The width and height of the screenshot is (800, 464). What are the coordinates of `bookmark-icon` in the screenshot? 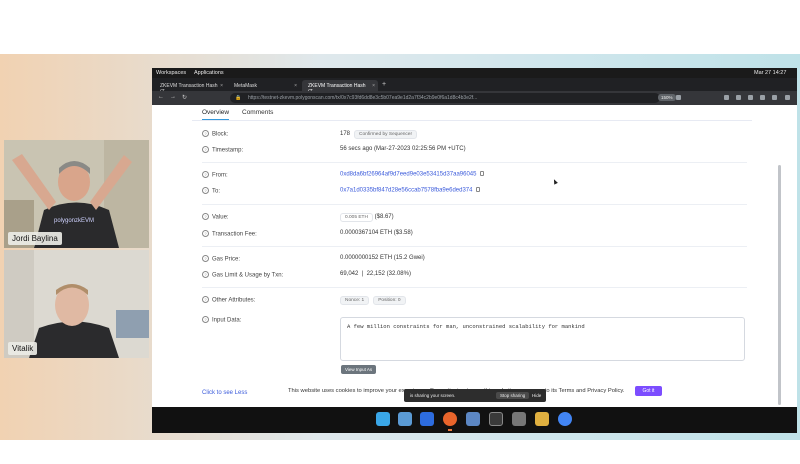 It's located at (678, 97).